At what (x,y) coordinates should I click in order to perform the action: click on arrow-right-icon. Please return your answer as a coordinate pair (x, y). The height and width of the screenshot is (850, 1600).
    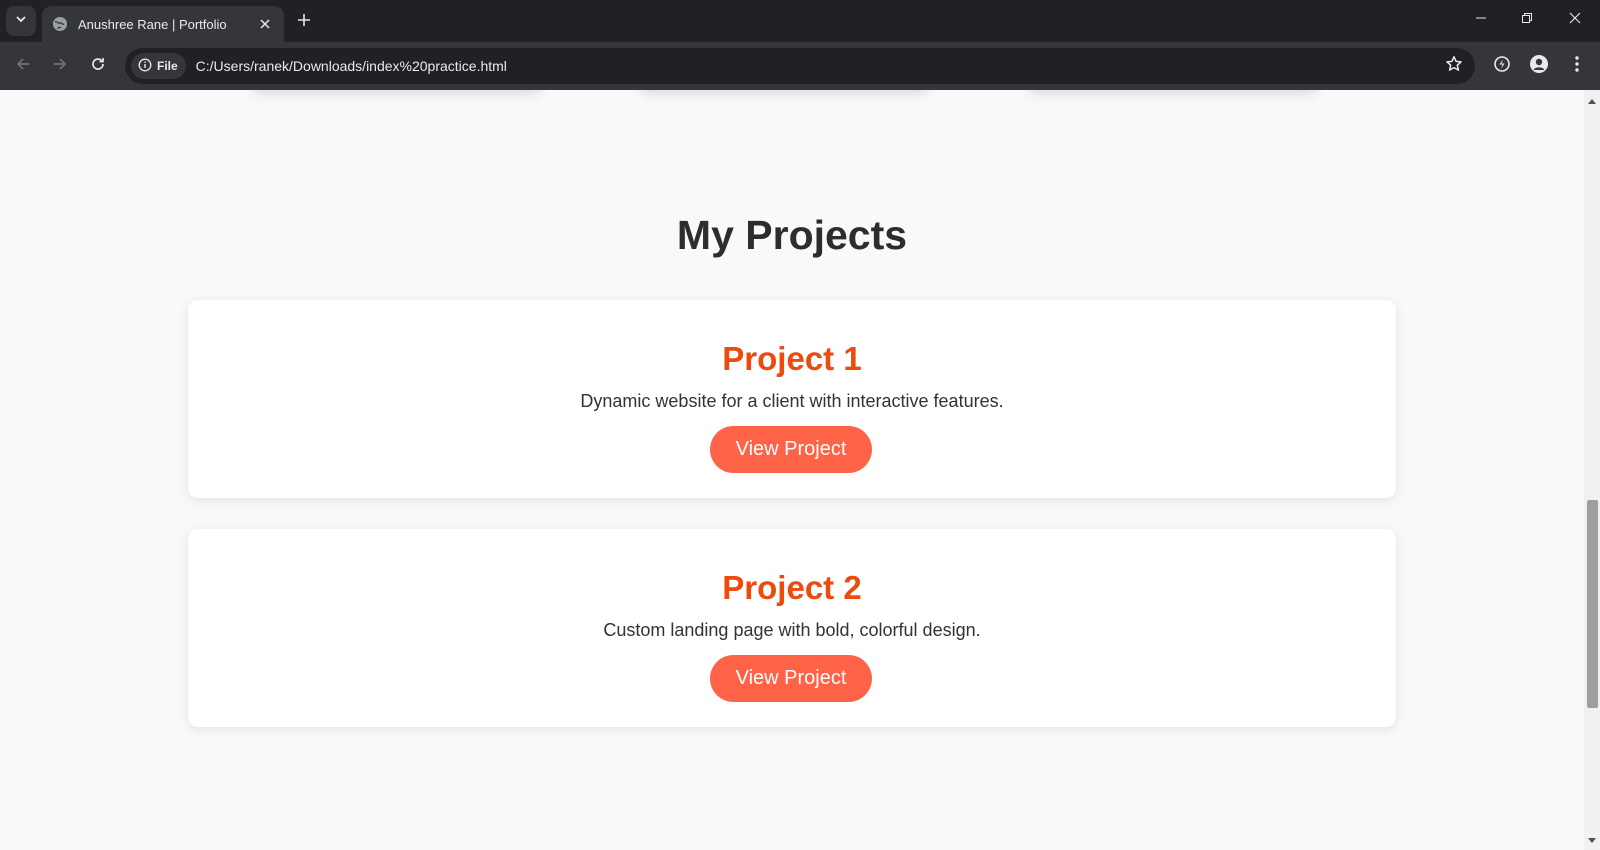
    Looking at the image, I should click on (60, 66).